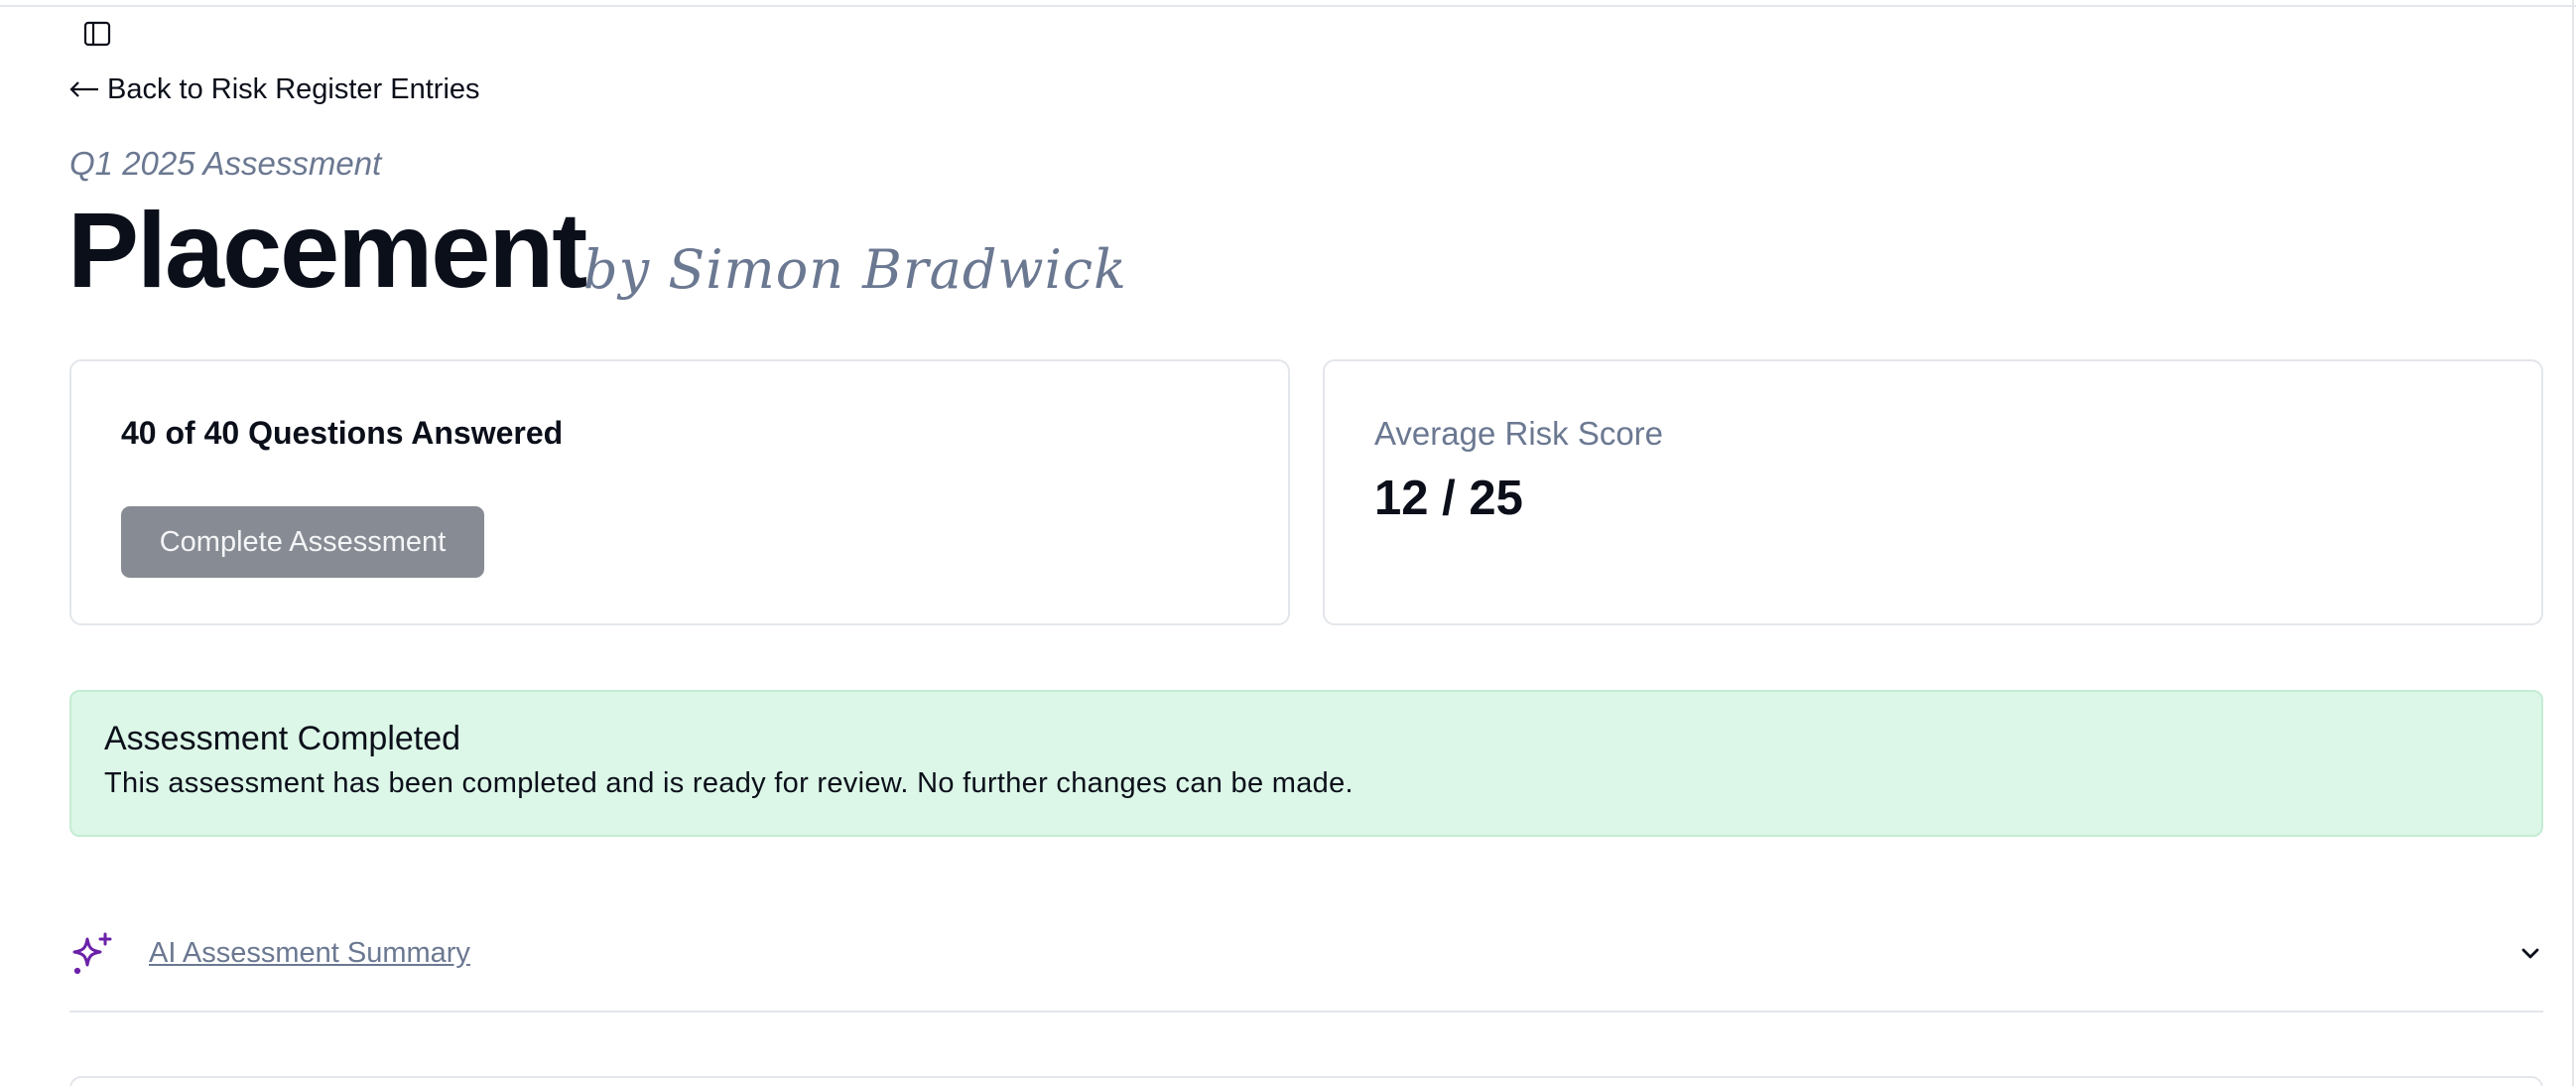 The image size is (2576, 1086). I want to click on sidebar-toggle-icon, so click(97, 34).